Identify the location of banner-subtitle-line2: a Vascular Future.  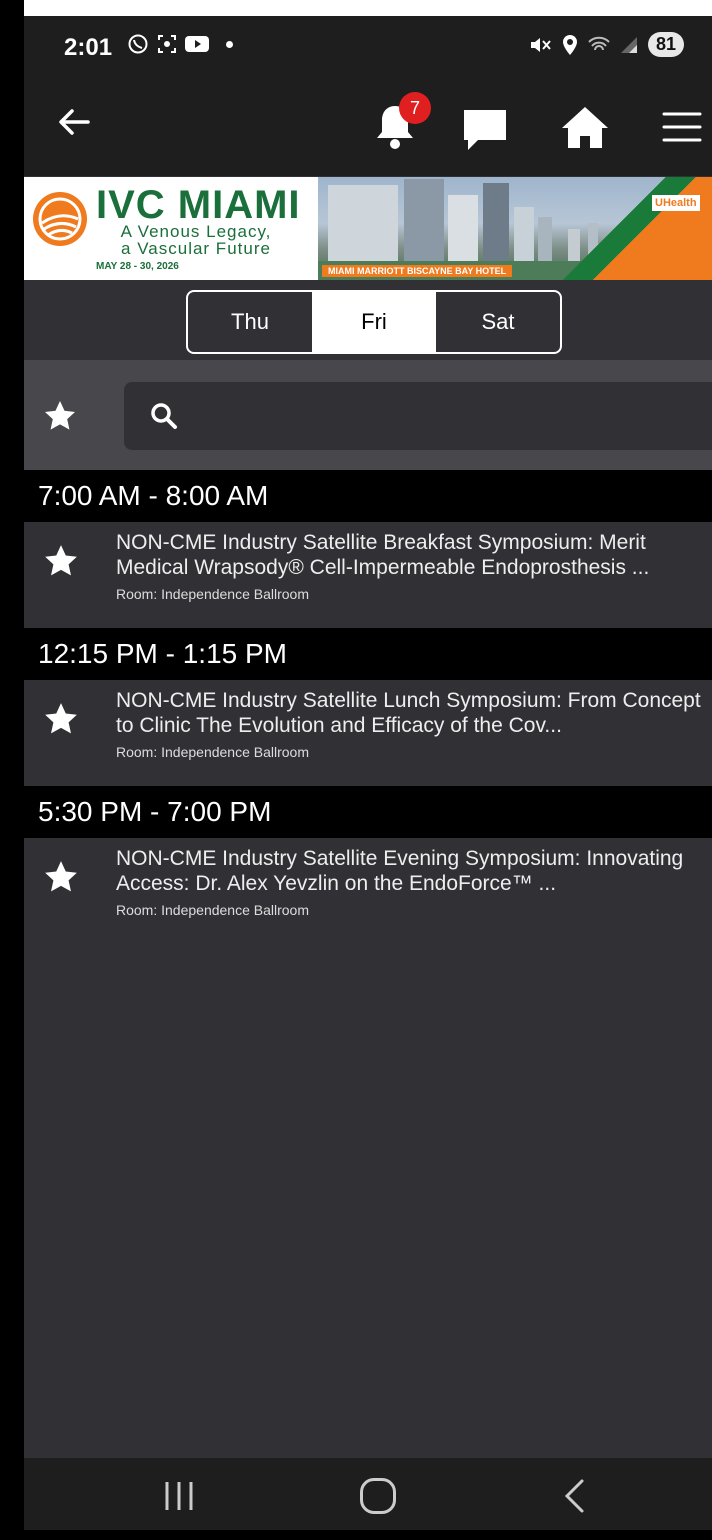
(196, 248).